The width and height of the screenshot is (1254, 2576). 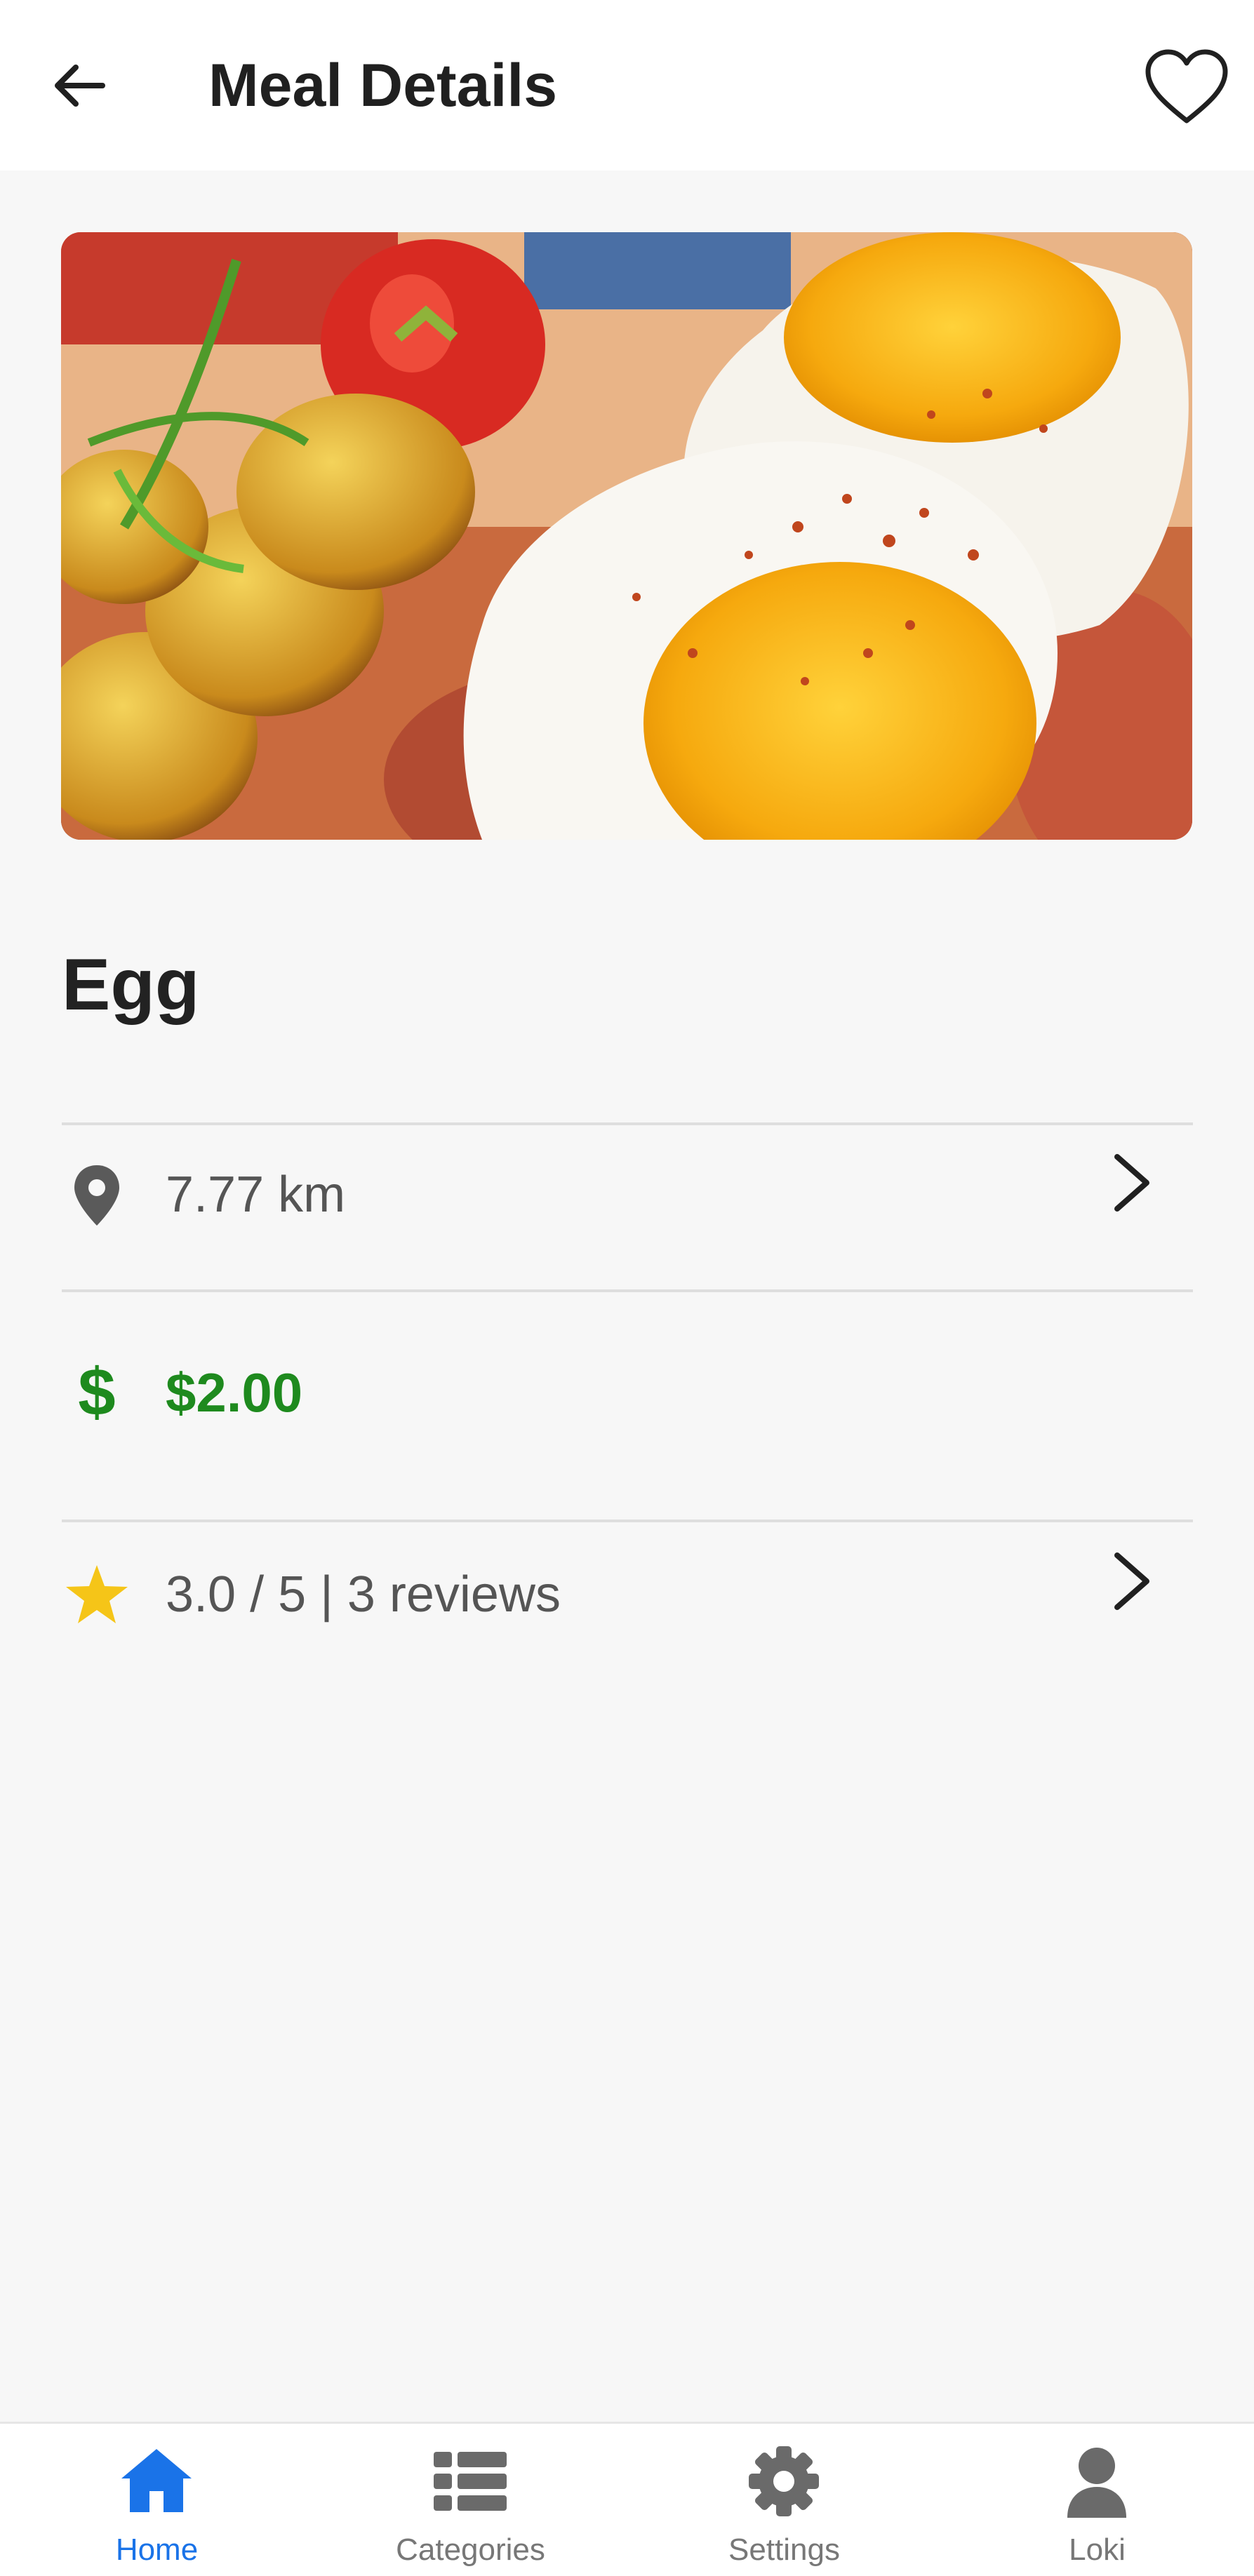 What do you see at coordinates (256, 1195) in the screenshot?
I see `distance-text: 7.77 km` at bounding box center [256, 1195].